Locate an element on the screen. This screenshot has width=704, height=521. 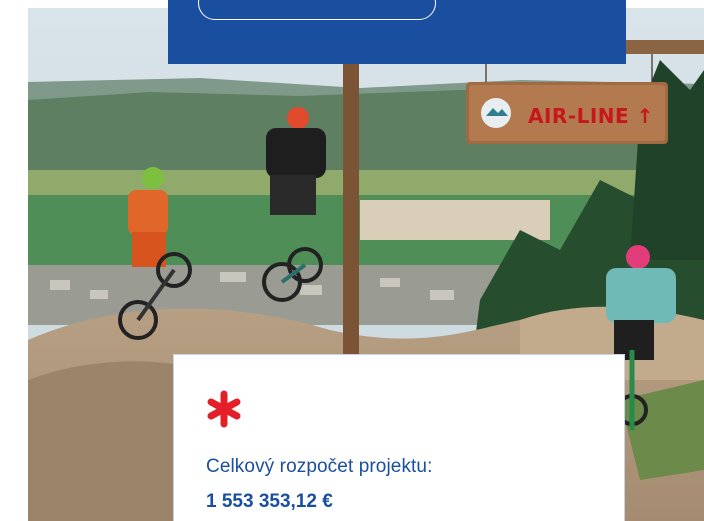
trail-sign-text: AIR-LINE ↑ is located at coordinates (591, 116).